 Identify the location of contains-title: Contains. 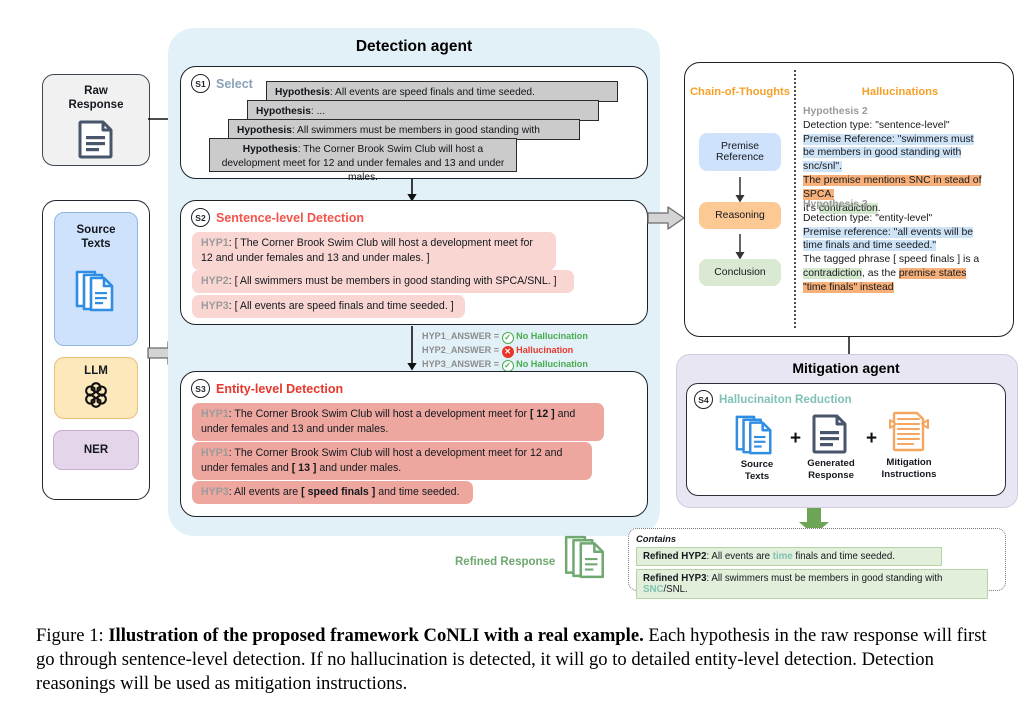
(656, 538).